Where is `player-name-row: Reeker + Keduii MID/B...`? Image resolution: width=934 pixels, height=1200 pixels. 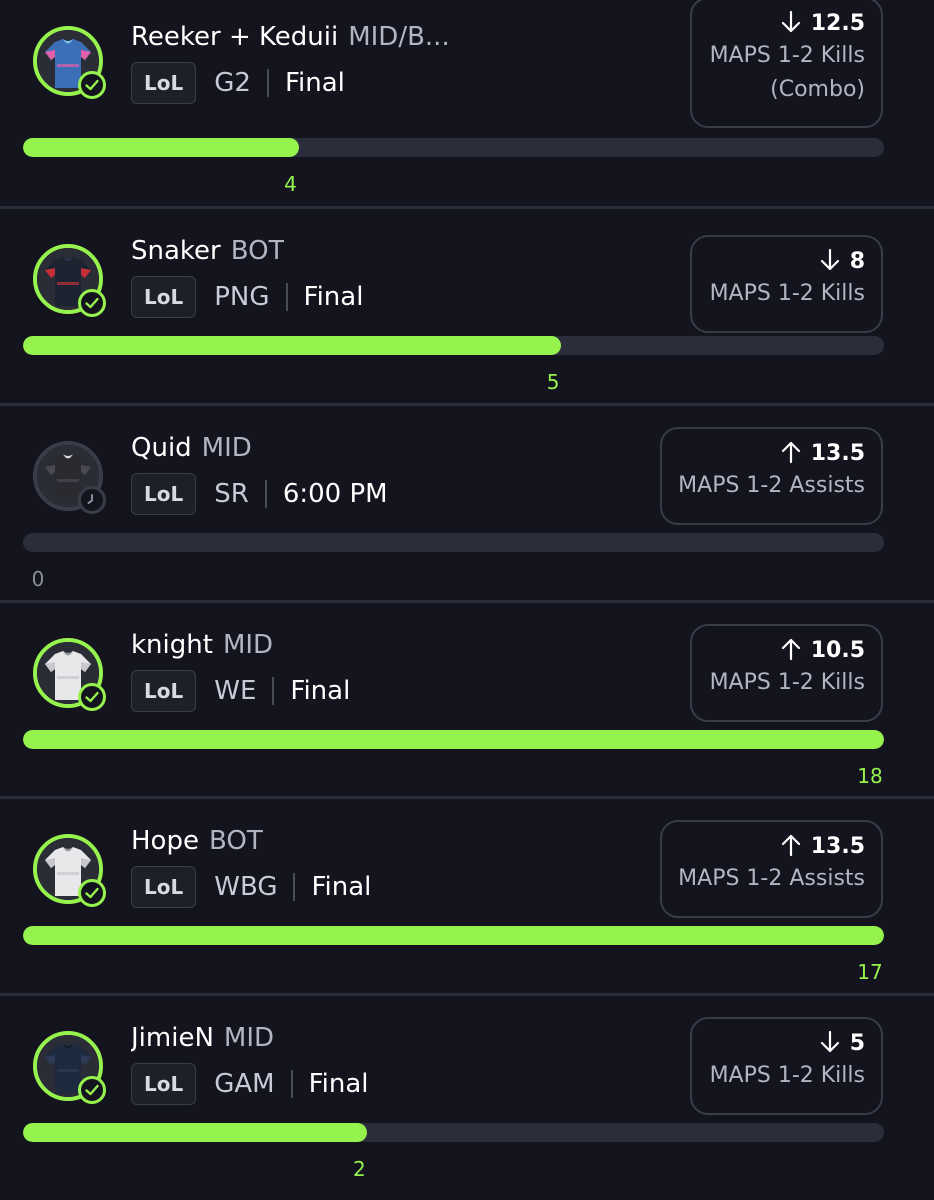
player-name-row: Reeker + Keduii MID/B... is located at coordinates (290, 37).